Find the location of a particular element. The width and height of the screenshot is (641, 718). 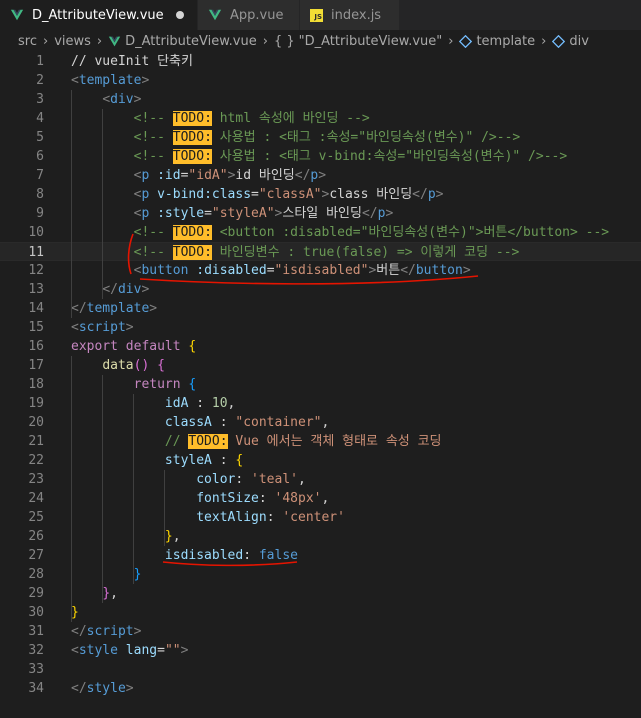

tab-app-vue: App.vue is located at coordinates (249, 15).